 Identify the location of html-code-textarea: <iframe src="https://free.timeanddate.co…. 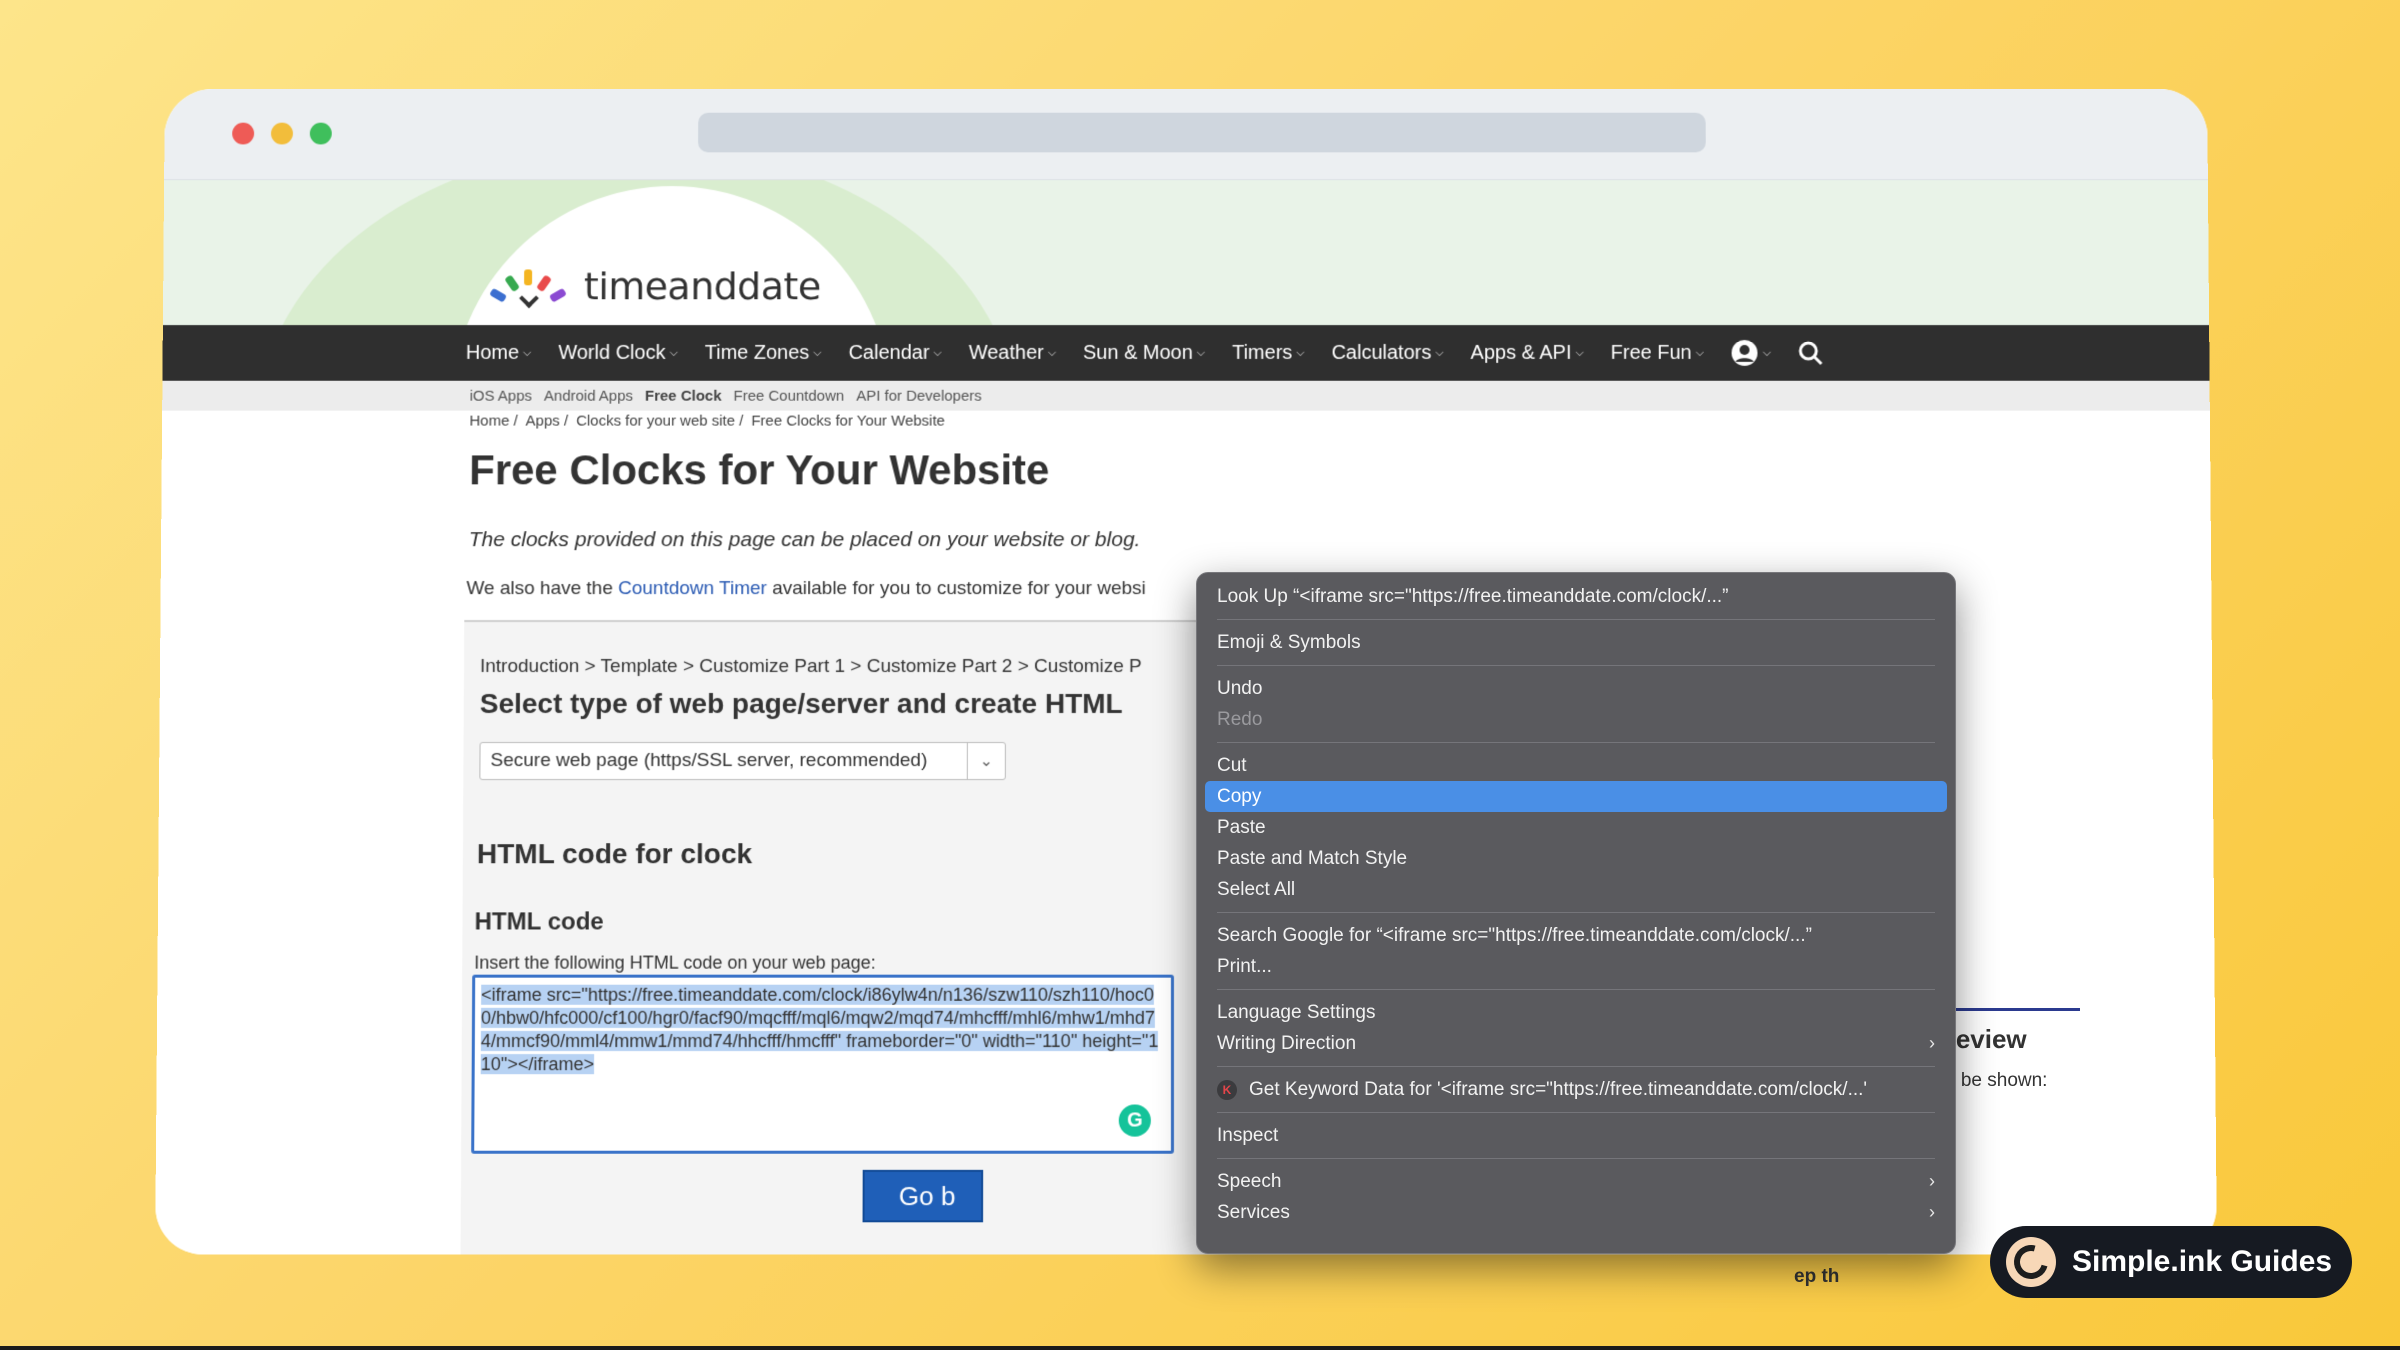
(822, 1064).